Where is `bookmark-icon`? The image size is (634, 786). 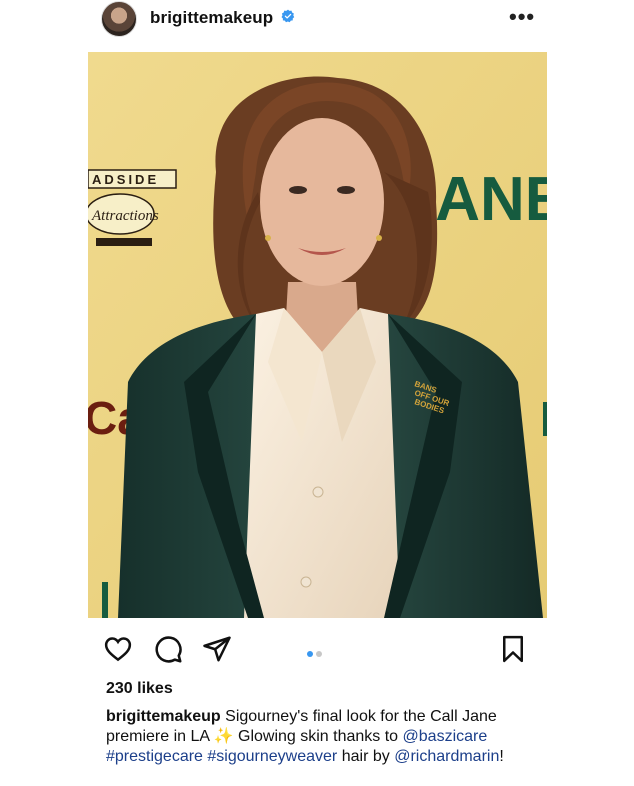 bookmark-icon is located at coordinates (513, 649).